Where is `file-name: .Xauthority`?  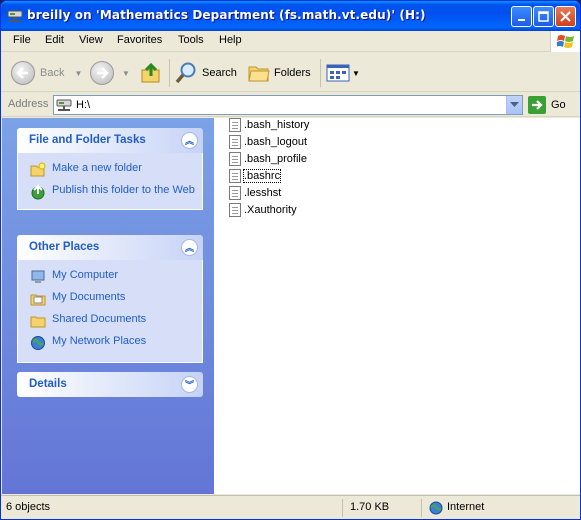
file-name: .Xauthority is located at coordinates (270, 209).